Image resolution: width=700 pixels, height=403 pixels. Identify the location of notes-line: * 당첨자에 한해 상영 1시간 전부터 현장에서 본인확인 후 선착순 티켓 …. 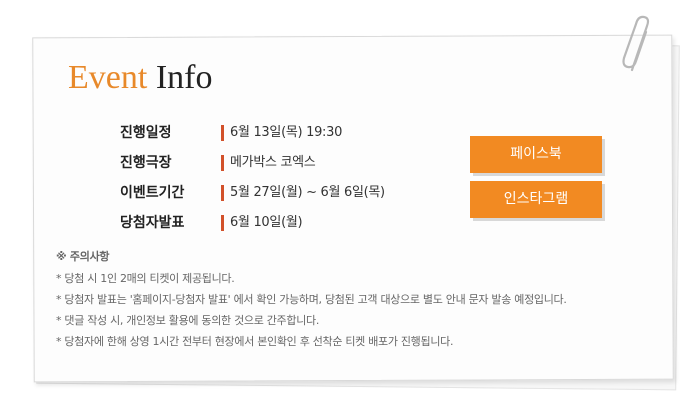
(255, 341).